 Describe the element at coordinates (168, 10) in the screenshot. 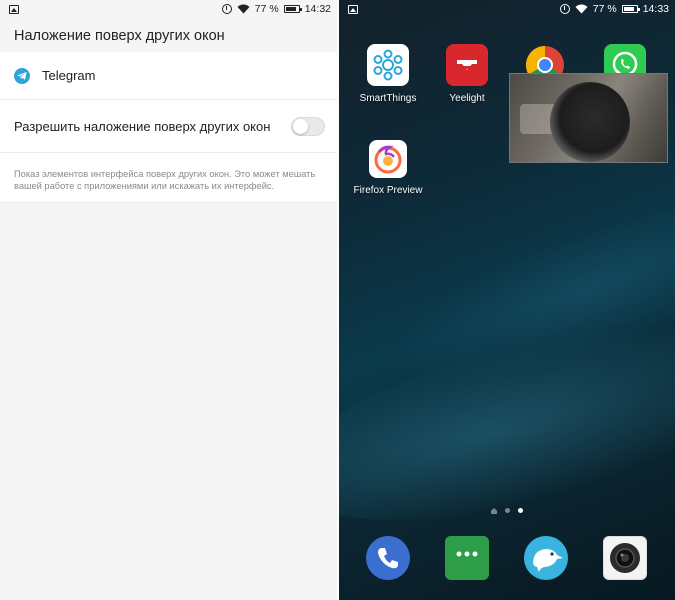

I see `status-bar: 77 % 14:32` at that location.